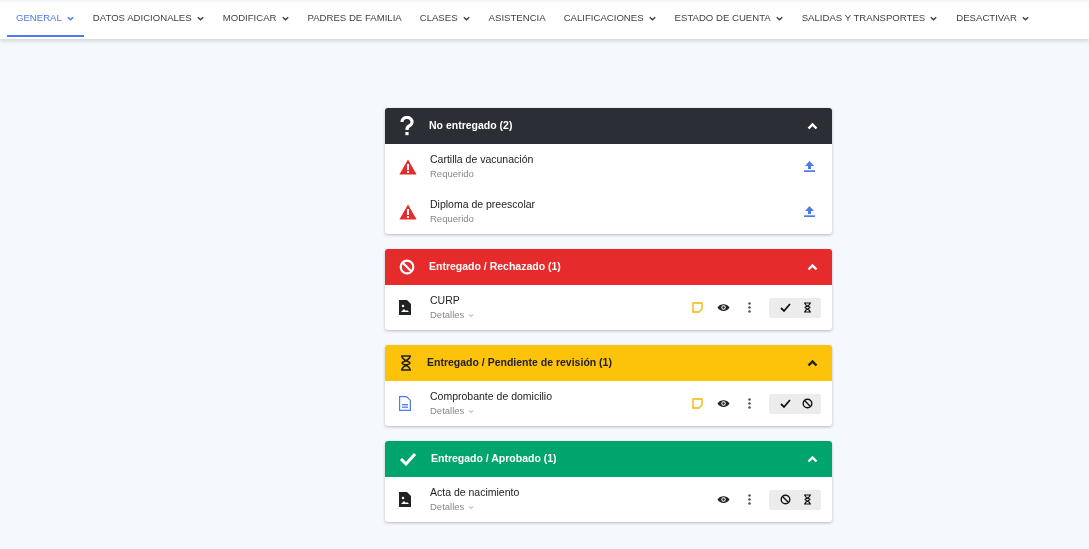 The width and height of the screenshot is (1089, 549). I want to click on nav-tab: DATOS ADICIONALES, so click(148, 19).